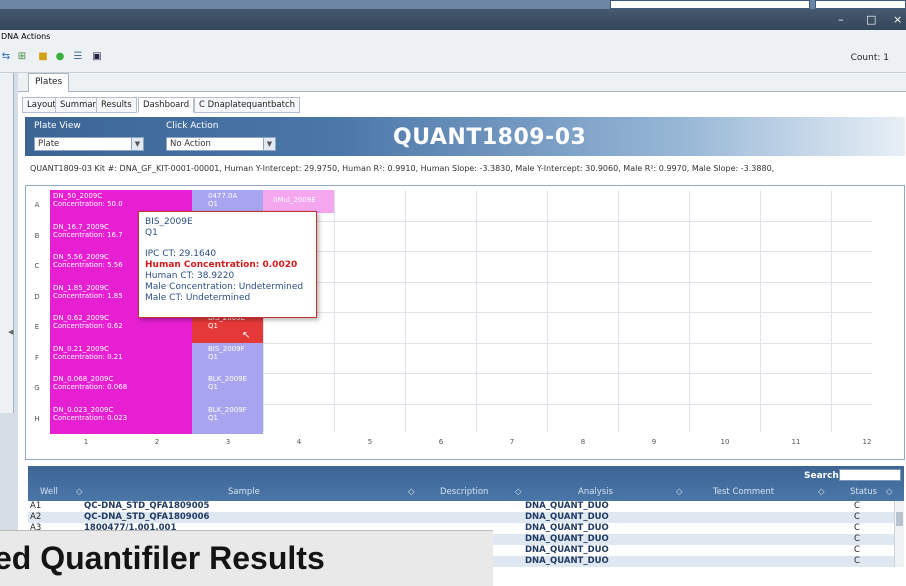  Describe the element at coordinates (198, 298) in the screenshot. I see `tooltip-male-ct: Male CT: Undetermined` at that location.